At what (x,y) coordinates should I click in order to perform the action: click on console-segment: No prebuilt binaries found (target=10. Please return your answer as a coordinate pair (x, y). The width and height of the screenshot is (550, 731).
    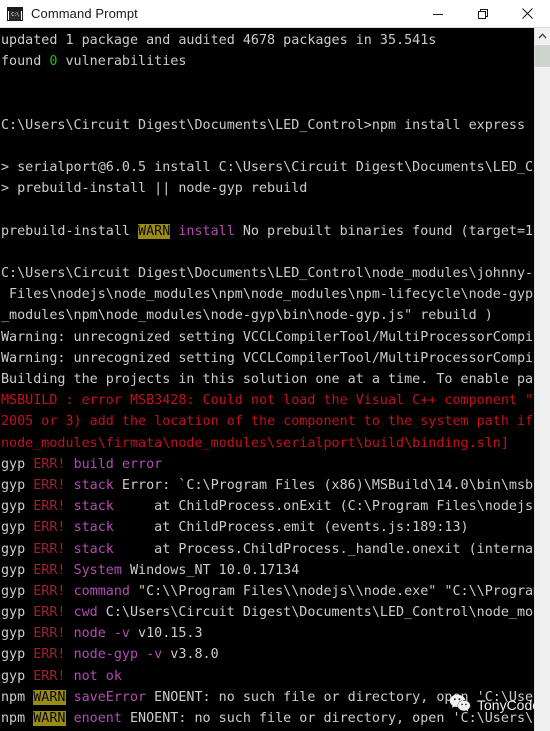
    Looking at the image, I should click on (384, 231).